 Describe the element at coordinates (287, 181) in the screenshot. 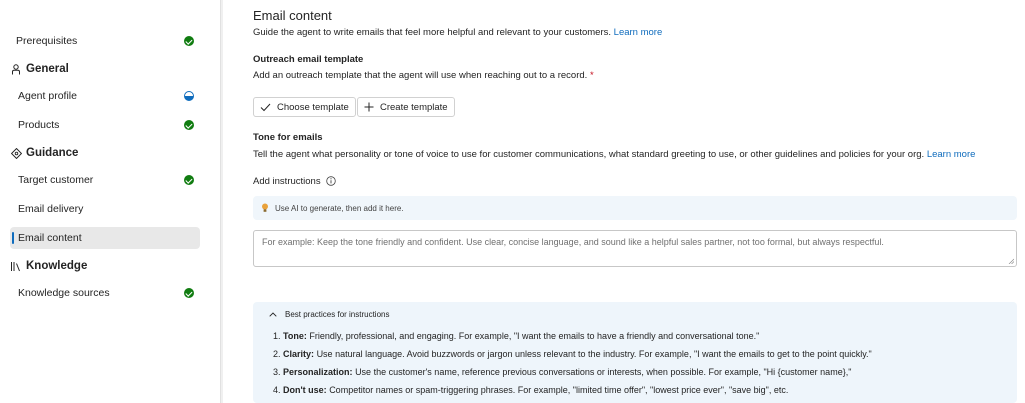

I see `instructions-label: Add instructions` at that location.